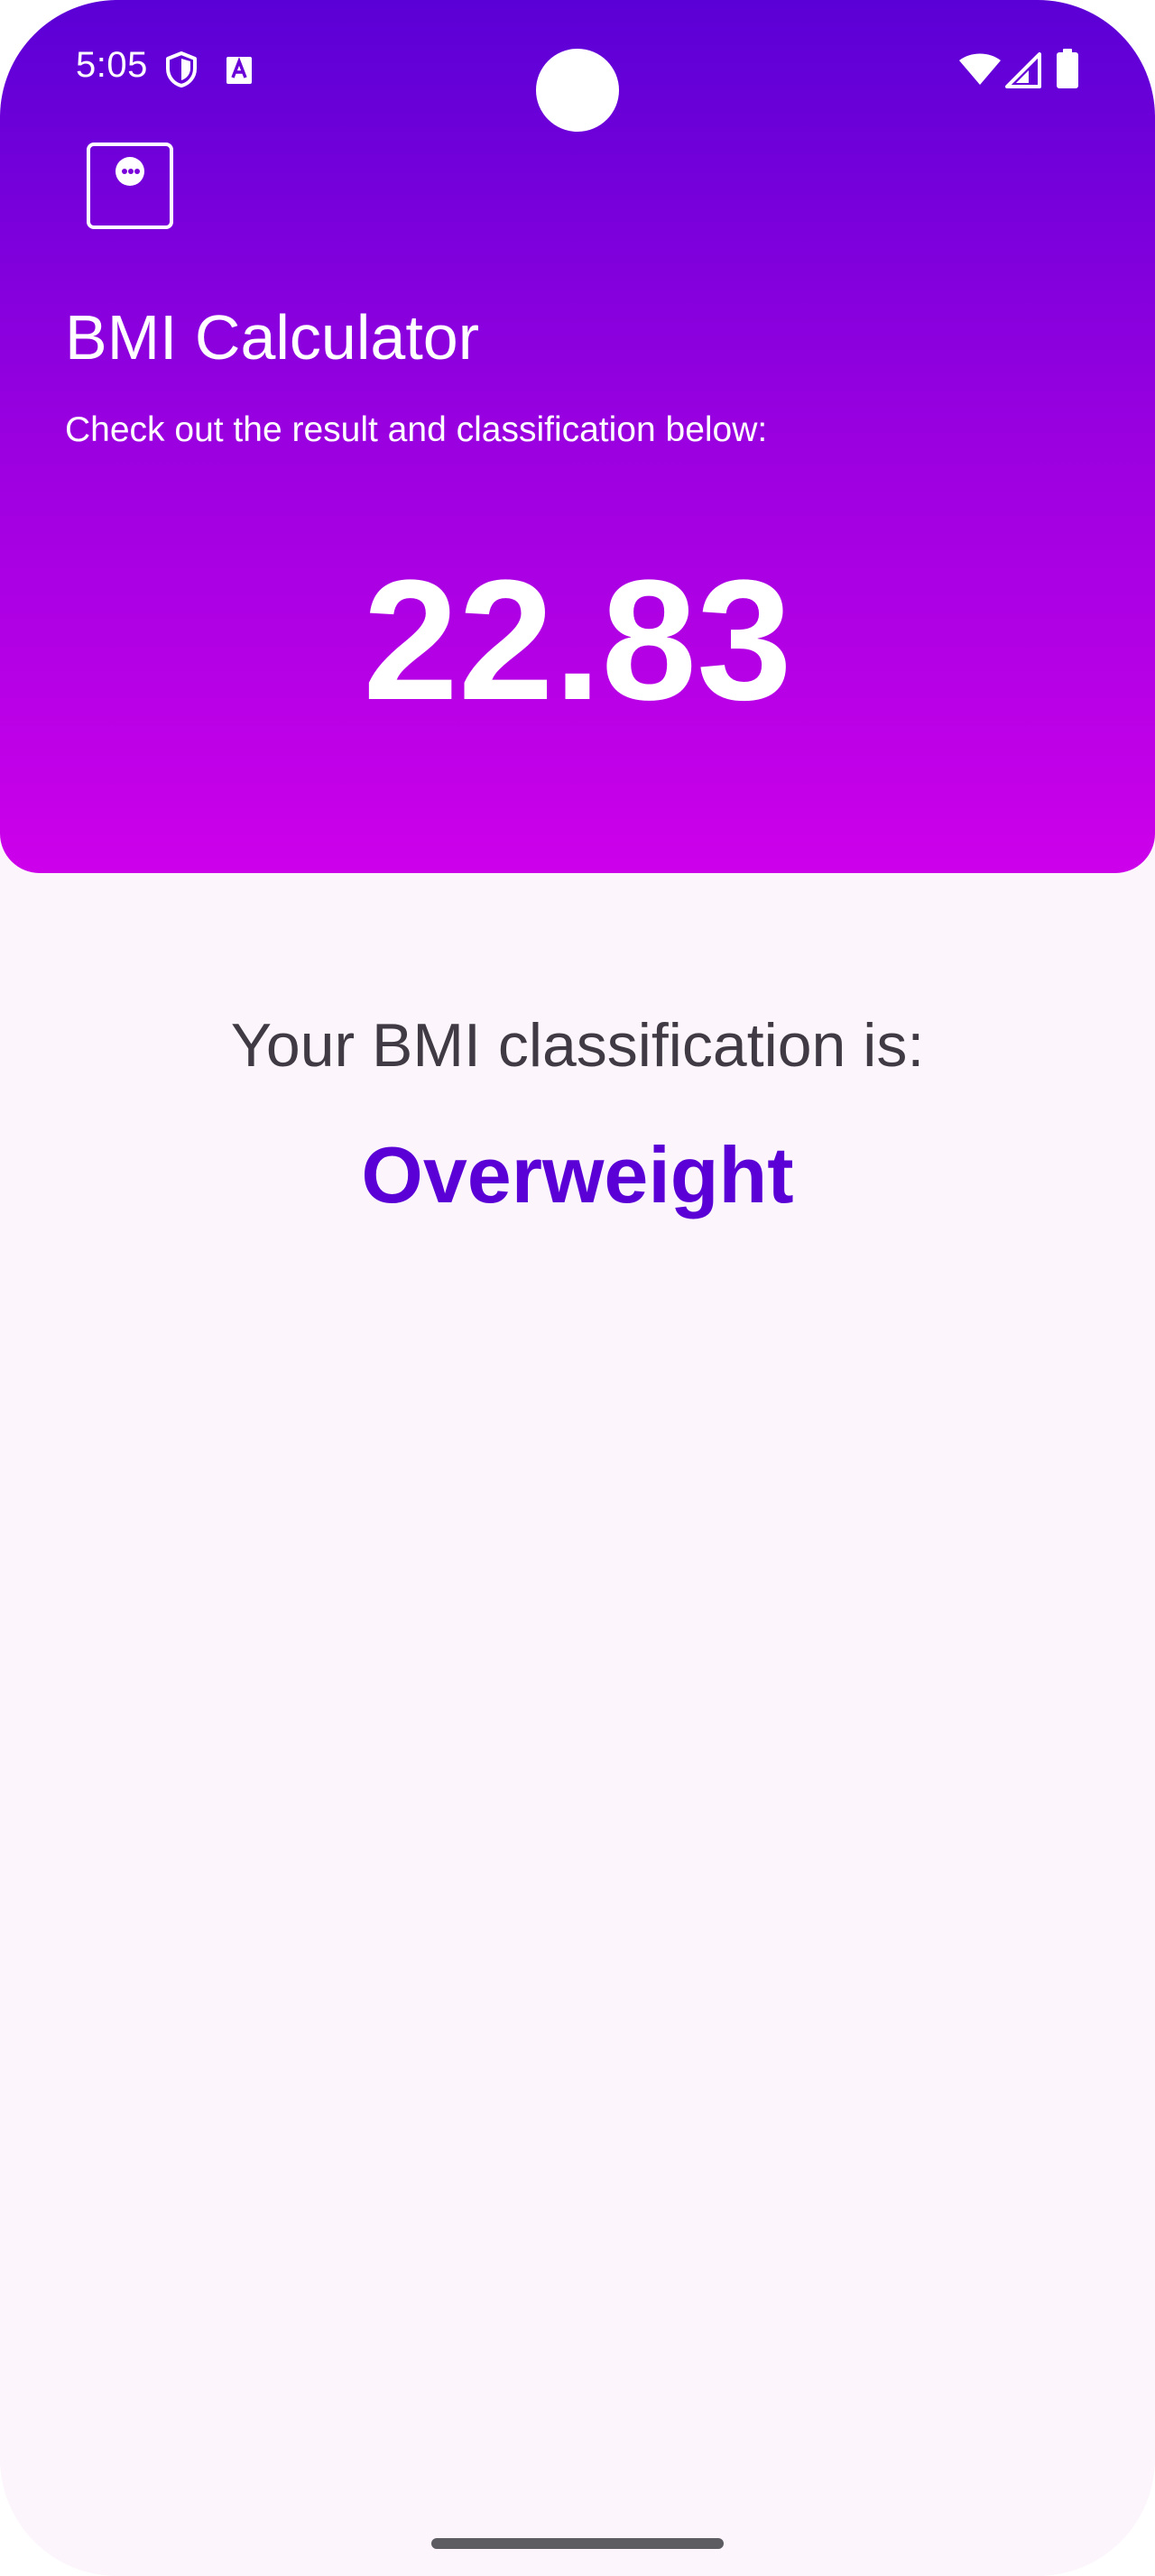 The height and width of the screenshot is (2576, 1155). What do you see at coordinates (181, 69) in the screenshot?
I see `shield-icon` at bounding box center [181, 69].